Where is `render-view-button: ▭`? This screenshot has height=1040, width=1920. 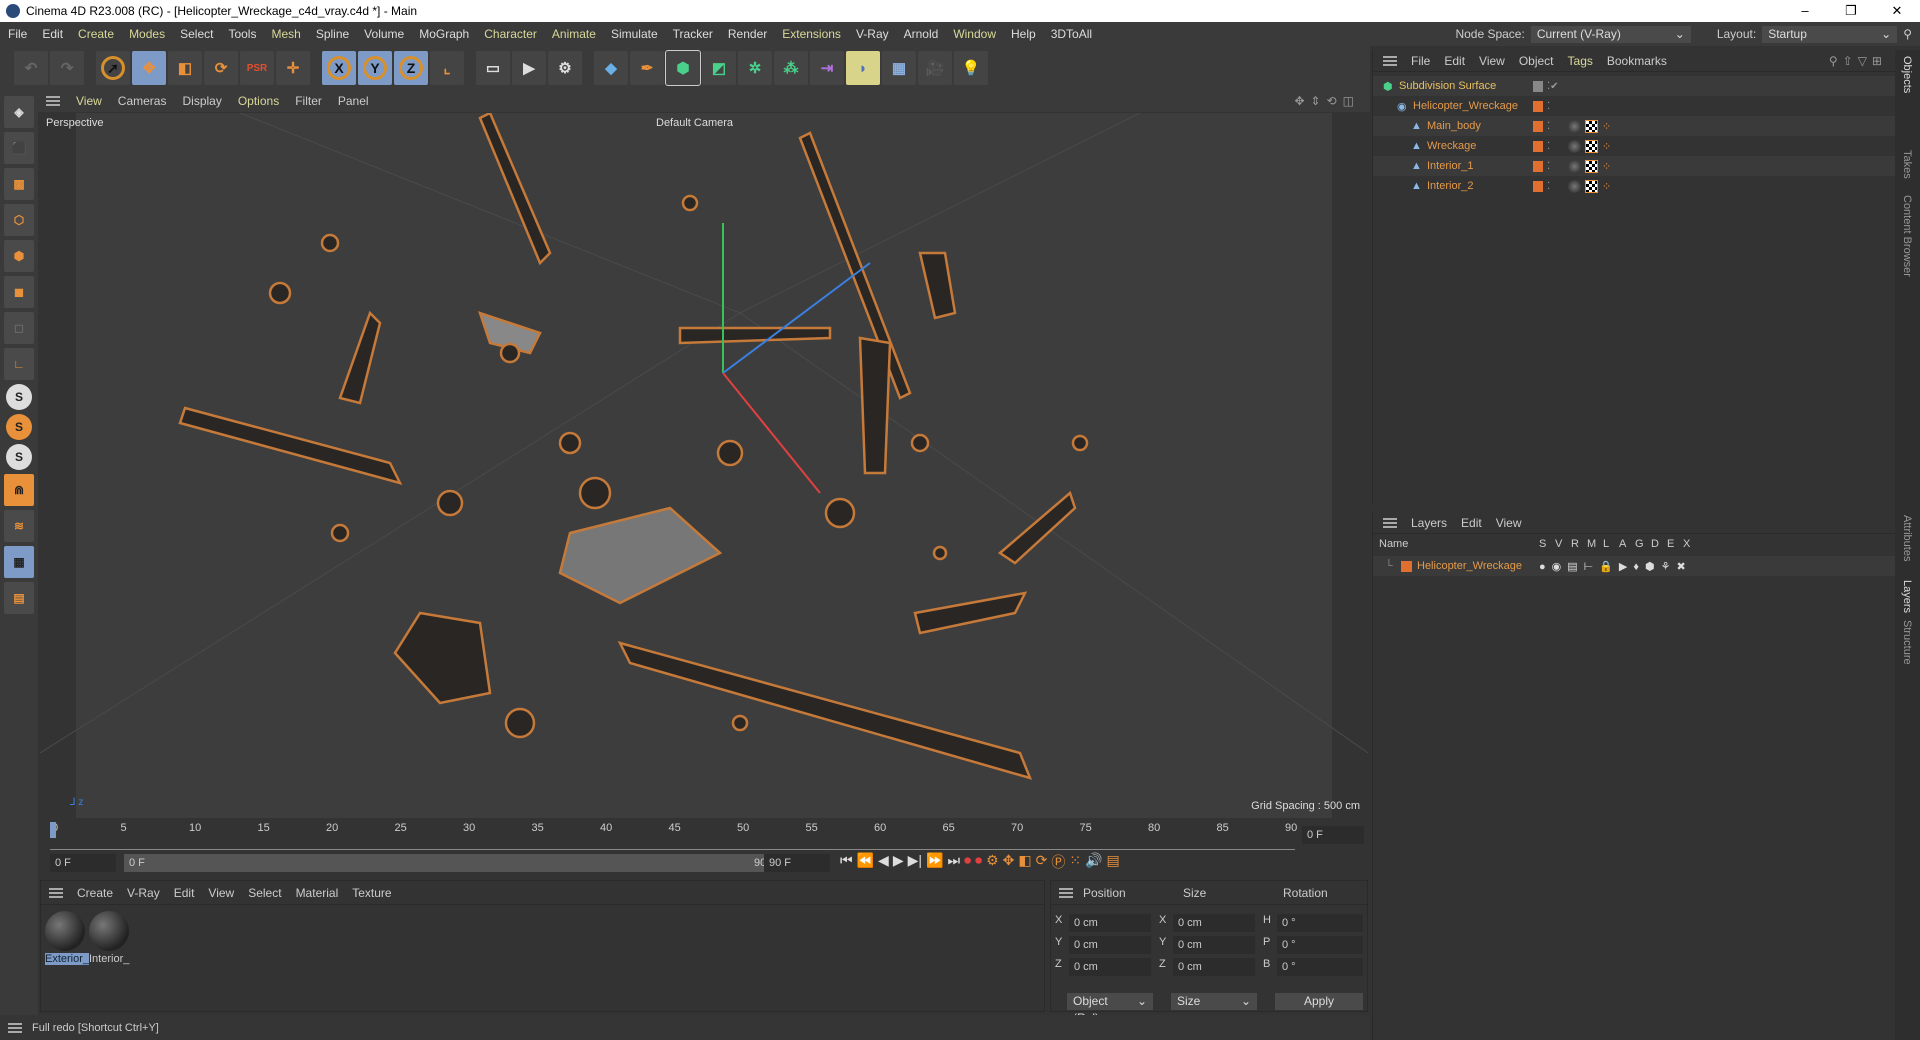
render-view-button: ▭ is located at coordinates (493, 68).